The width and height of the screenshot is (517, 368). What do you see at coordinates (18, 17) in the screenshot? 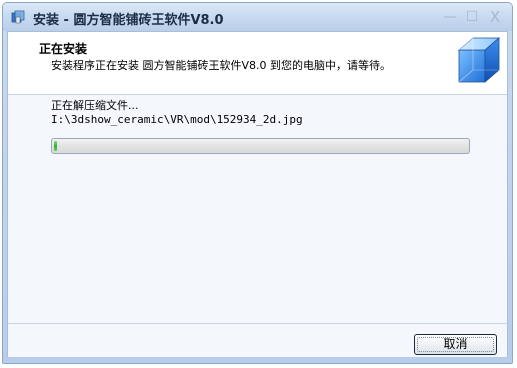
I see `installer-app-icon` at bounding box center [18, 17].